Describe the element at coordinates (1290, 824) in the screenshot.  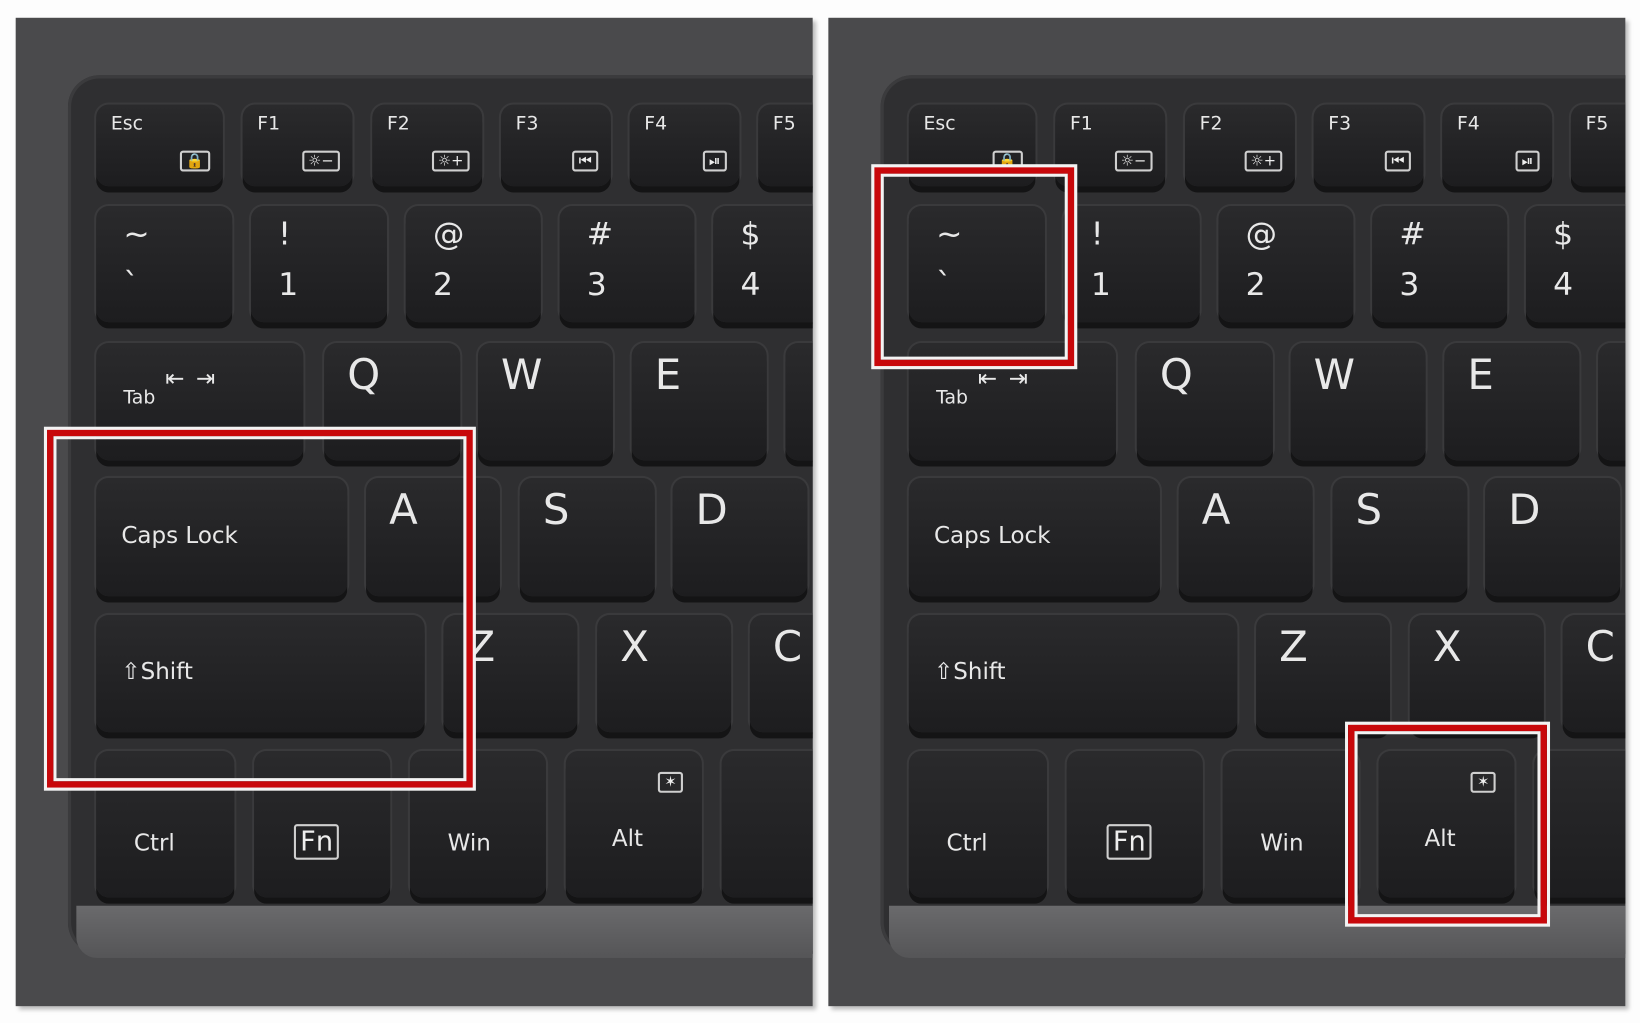
I see `key-win: Win` at that location.